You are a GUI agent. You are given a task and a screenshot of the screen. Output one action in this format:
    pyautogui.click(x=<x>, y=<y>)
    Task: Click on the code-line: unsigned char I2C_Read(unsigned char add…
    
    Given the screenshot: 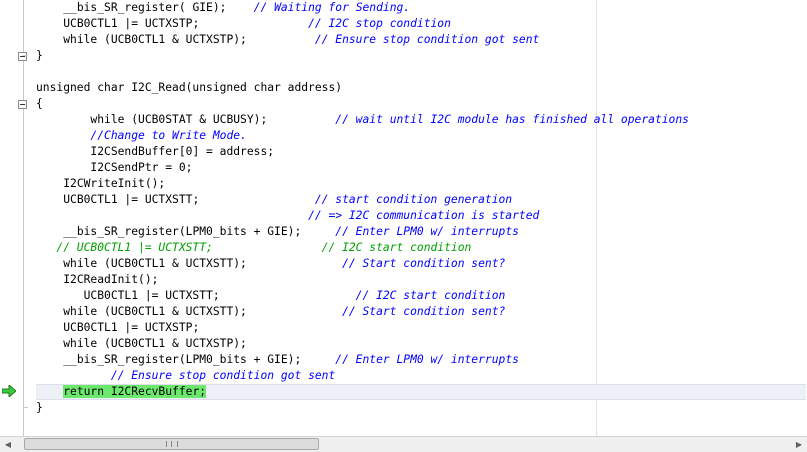 What is the action you would take?
    pyautogui.click(x=189, y=88)
    